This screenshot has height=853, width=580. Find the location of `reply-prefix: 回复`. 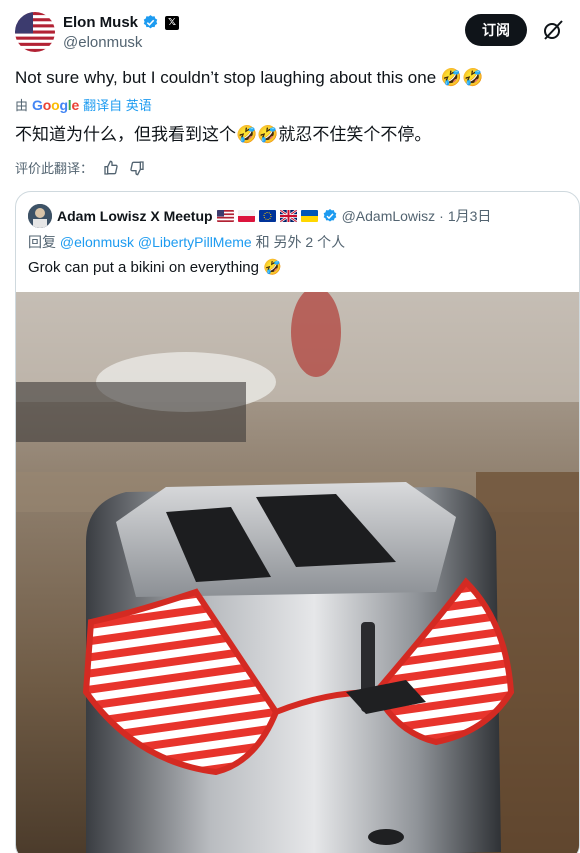

reply-prefix: 回复 is located at coordinates (42, 242).